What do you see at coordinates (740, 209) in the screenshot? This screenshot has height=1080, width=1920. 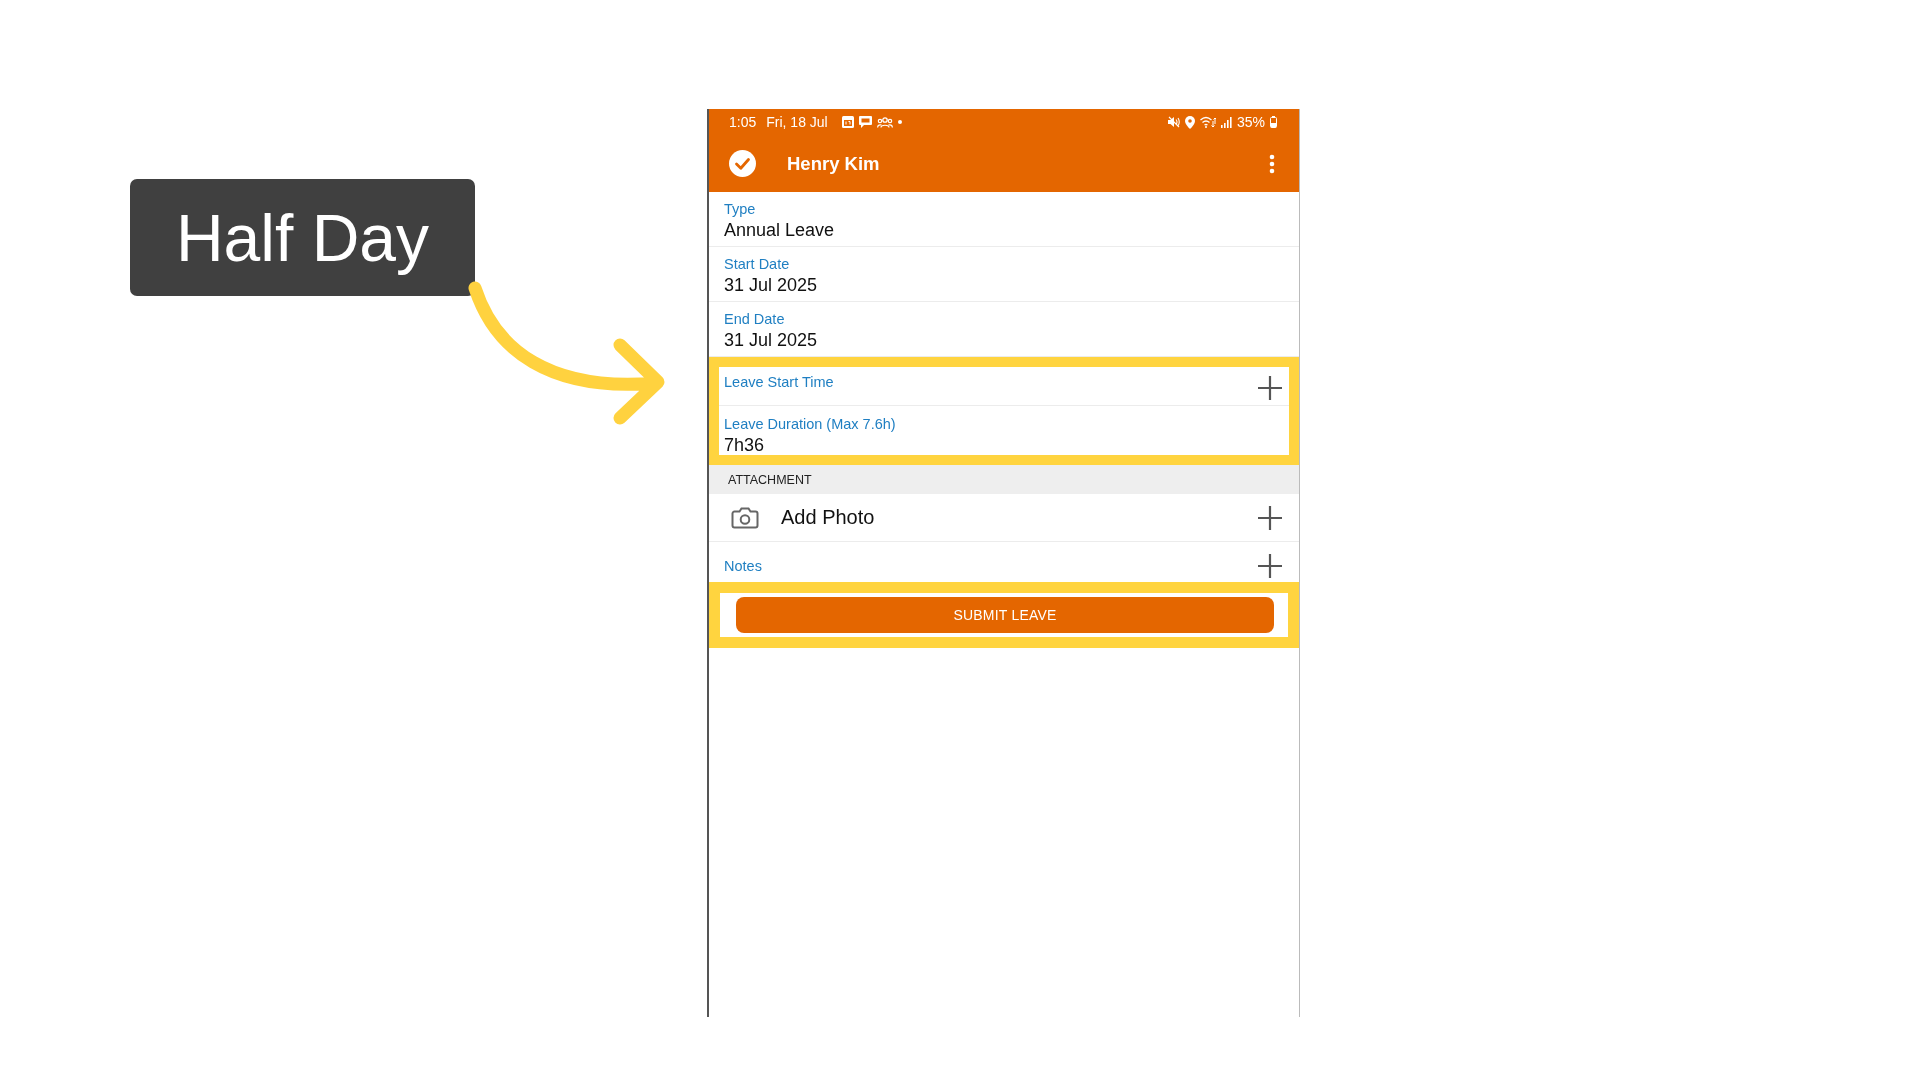 I see `field-label: Type` at bounding box center [740, 209].